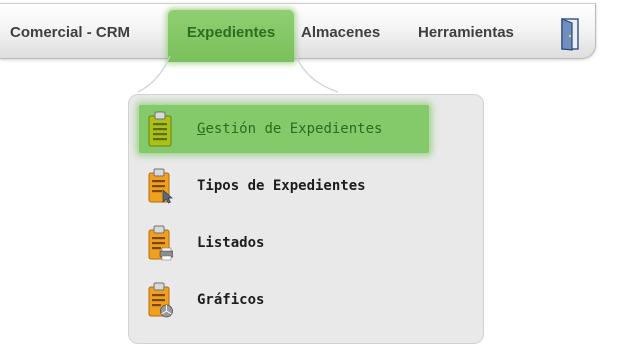 The image size is (620, 355). I want to click on menu-item-tipos-expedientes: Tipos de Expedientes, so click(284, 186).